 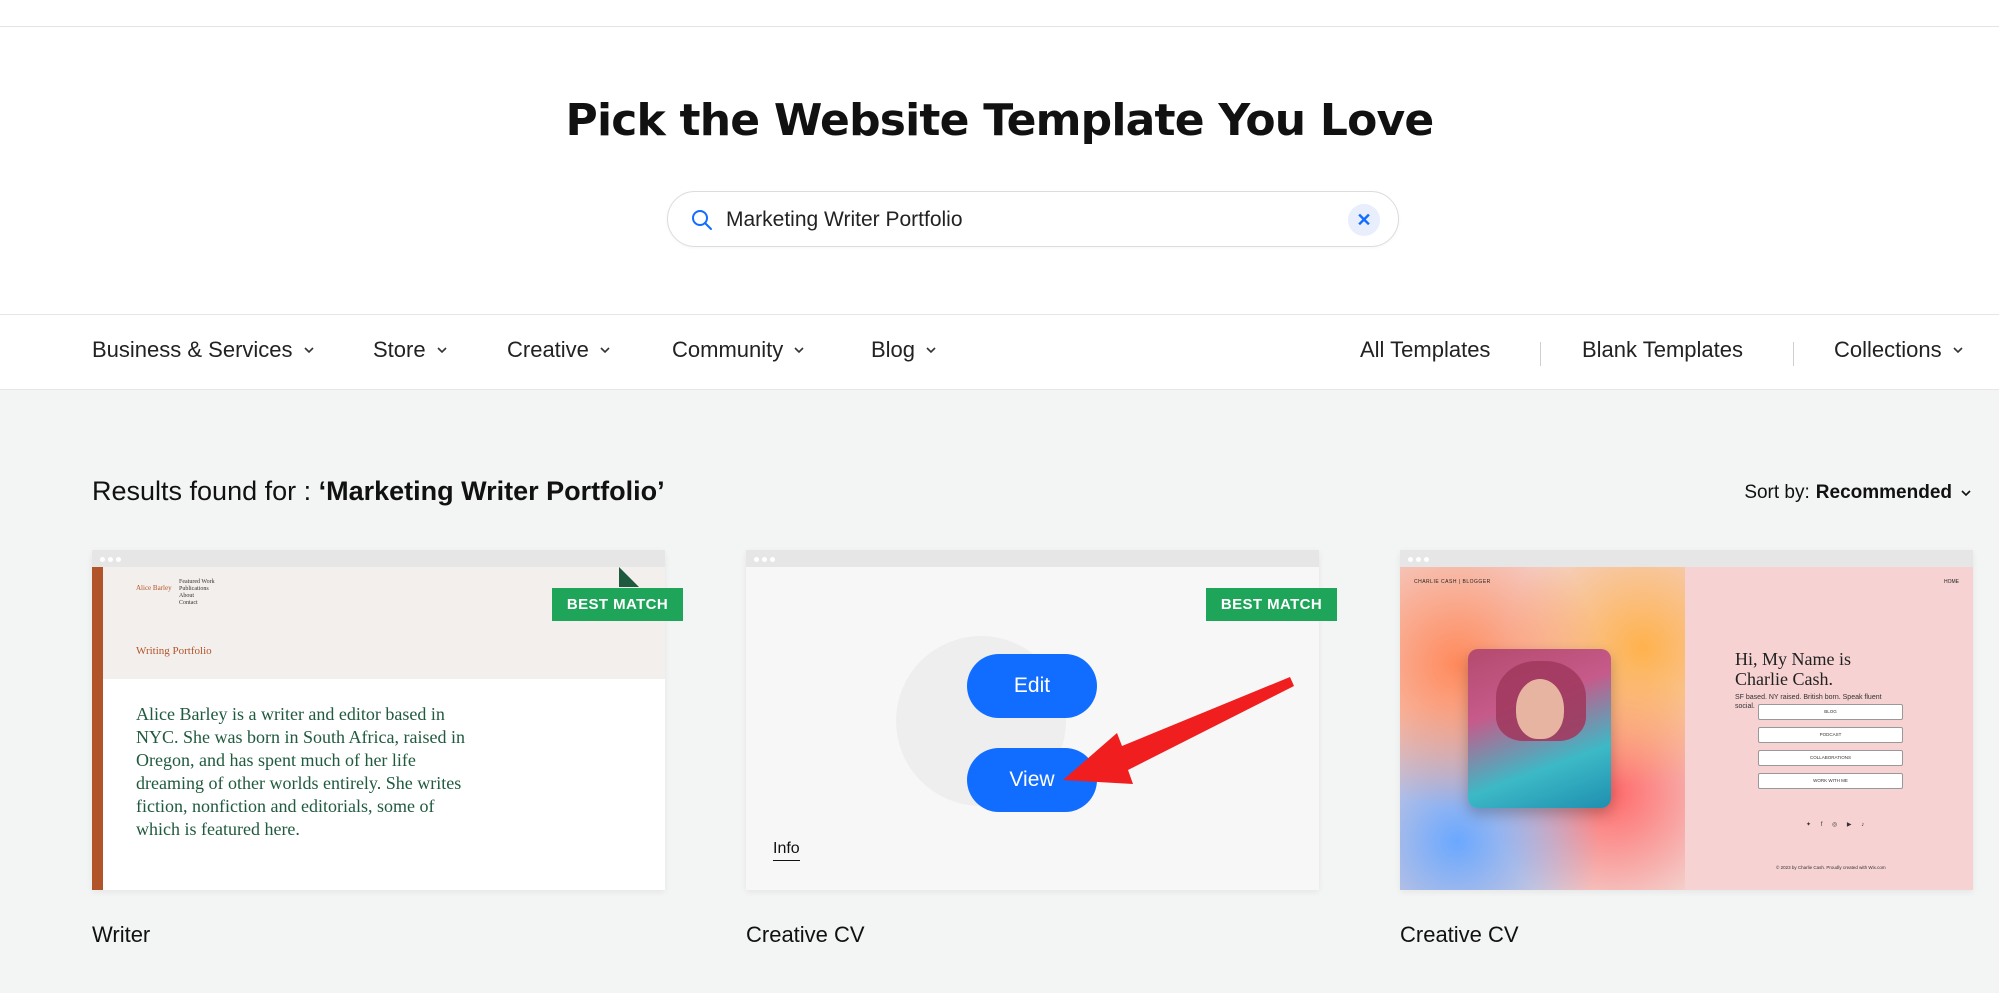 What do you see at coordinates (629, 577) in the screenshot?
I see `bookmark-flag` at bounding box center [629, 577].